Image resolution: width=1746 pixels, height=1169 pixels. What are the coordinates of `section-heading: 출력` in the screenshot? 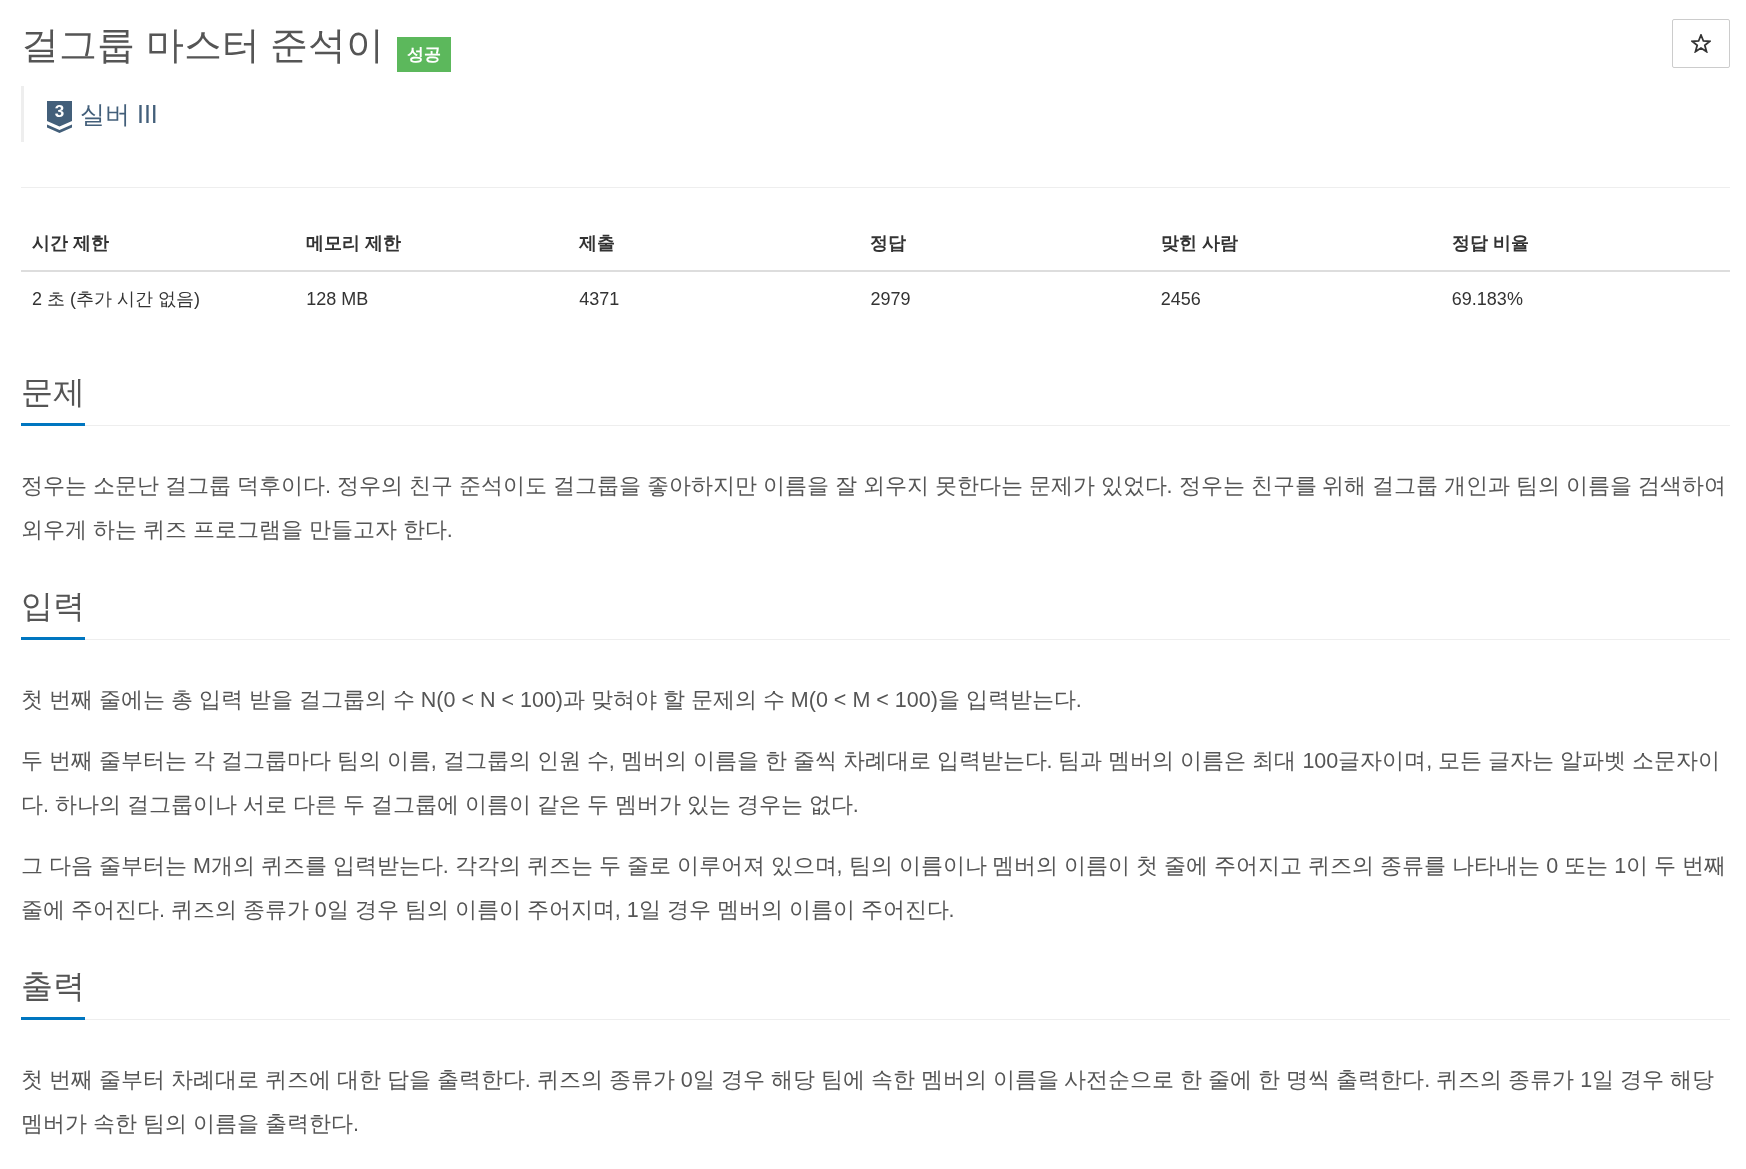 It's located at (53, 992).